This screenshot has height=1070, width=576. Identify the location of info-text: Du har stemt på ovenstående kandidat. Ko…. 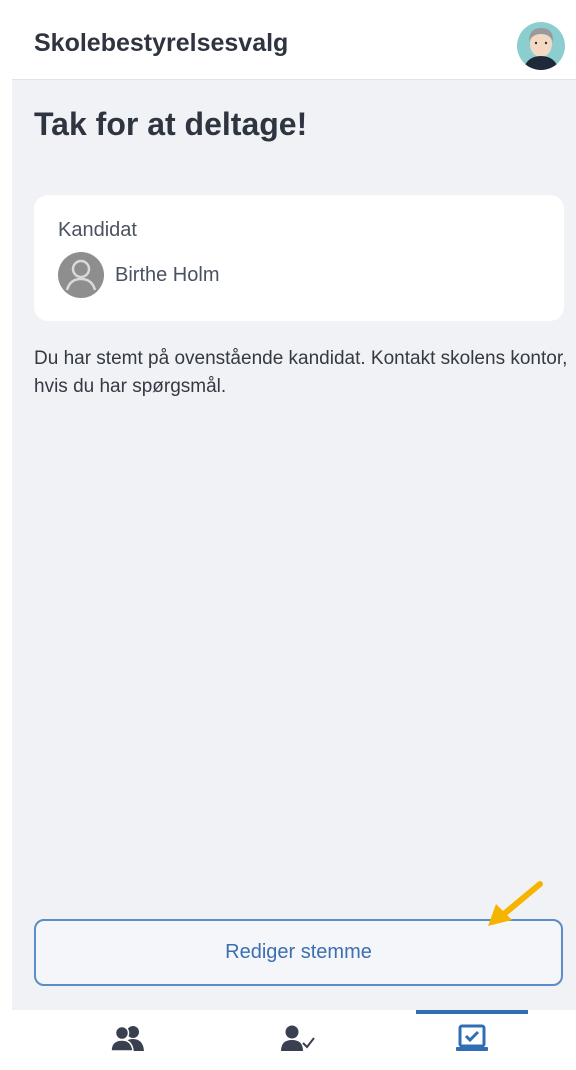
(301, 372).